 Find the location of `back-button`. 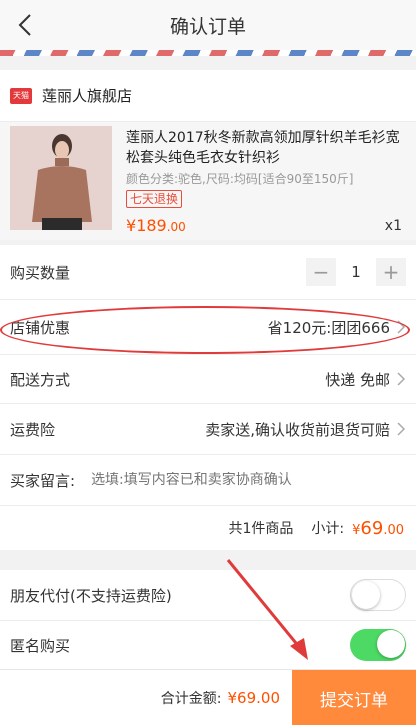

back-button is located at coordinates (25, 25).